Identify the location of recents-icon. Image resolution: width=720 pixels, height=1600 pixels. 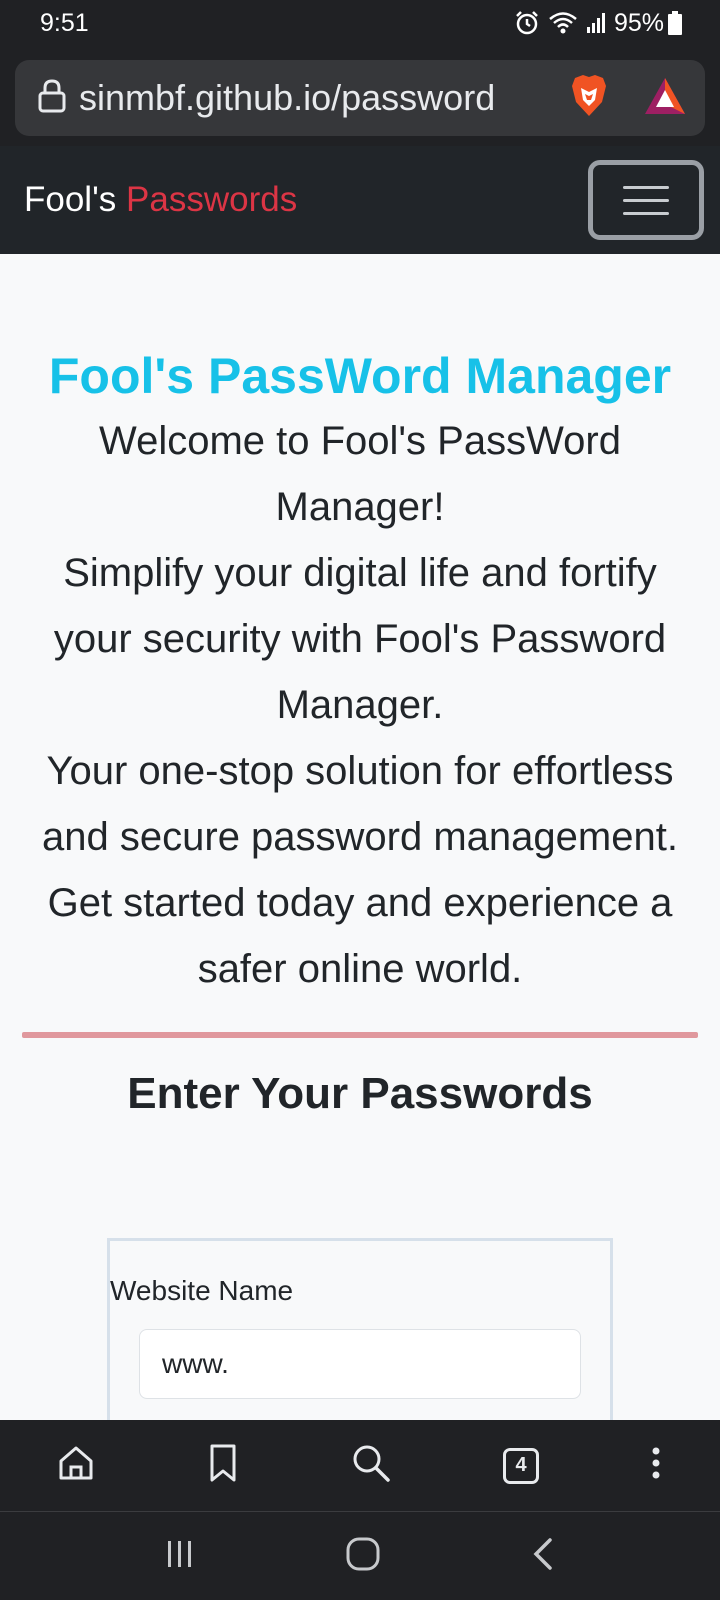
(180, 1556).